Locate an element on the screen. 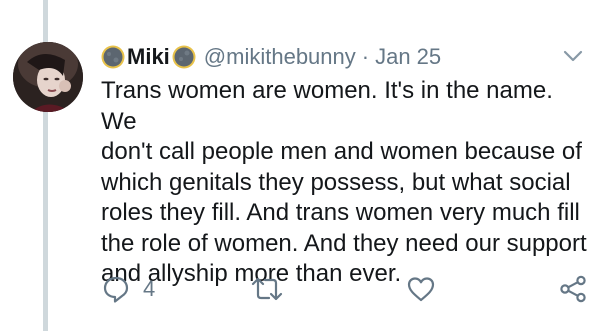  tweet-header: Miki @mikithebunny · Jan 25 is located at coordinates (271, 57).